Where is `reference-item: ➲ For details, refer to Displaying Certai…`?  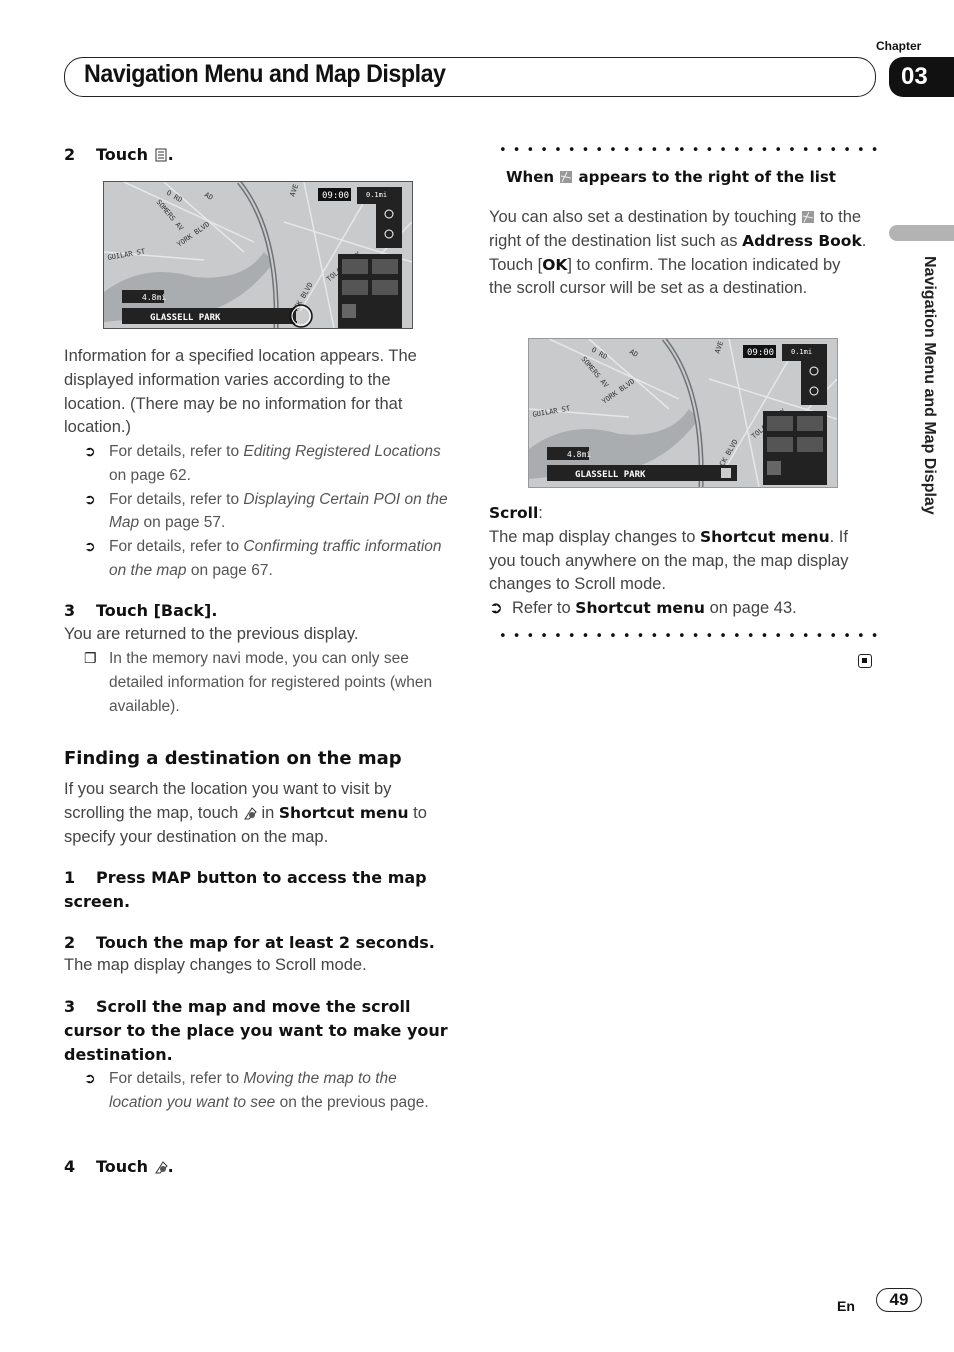
reference-item: ➲ For details, refer to Displaying Certai… is located at coordinates (259, 512).